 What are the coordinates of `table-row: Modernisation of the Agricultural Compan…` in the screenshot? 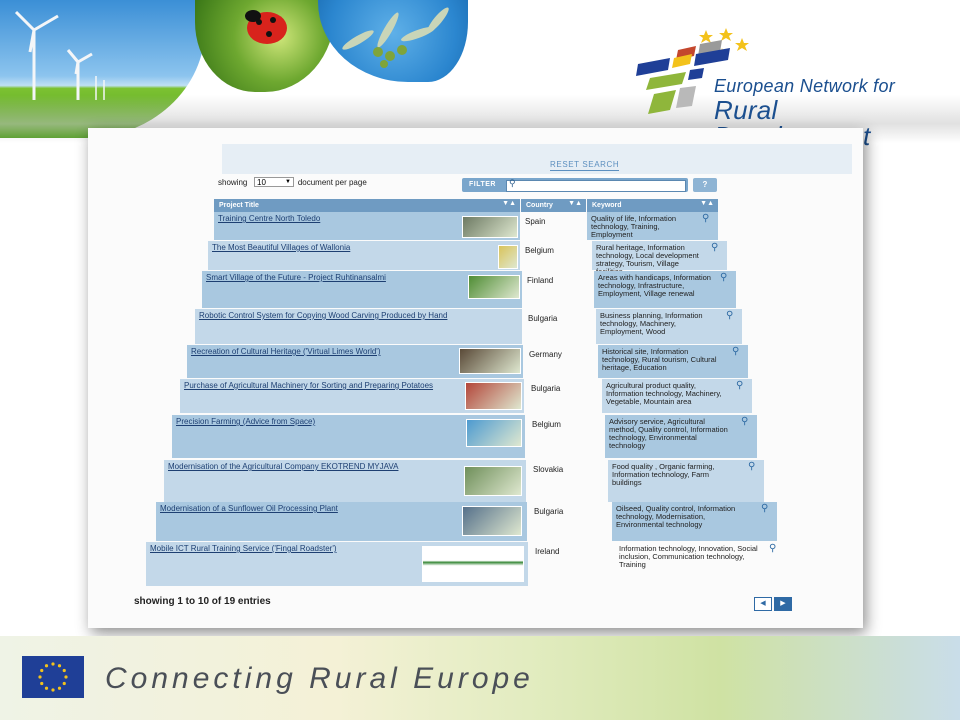 It's located at (345, 481).